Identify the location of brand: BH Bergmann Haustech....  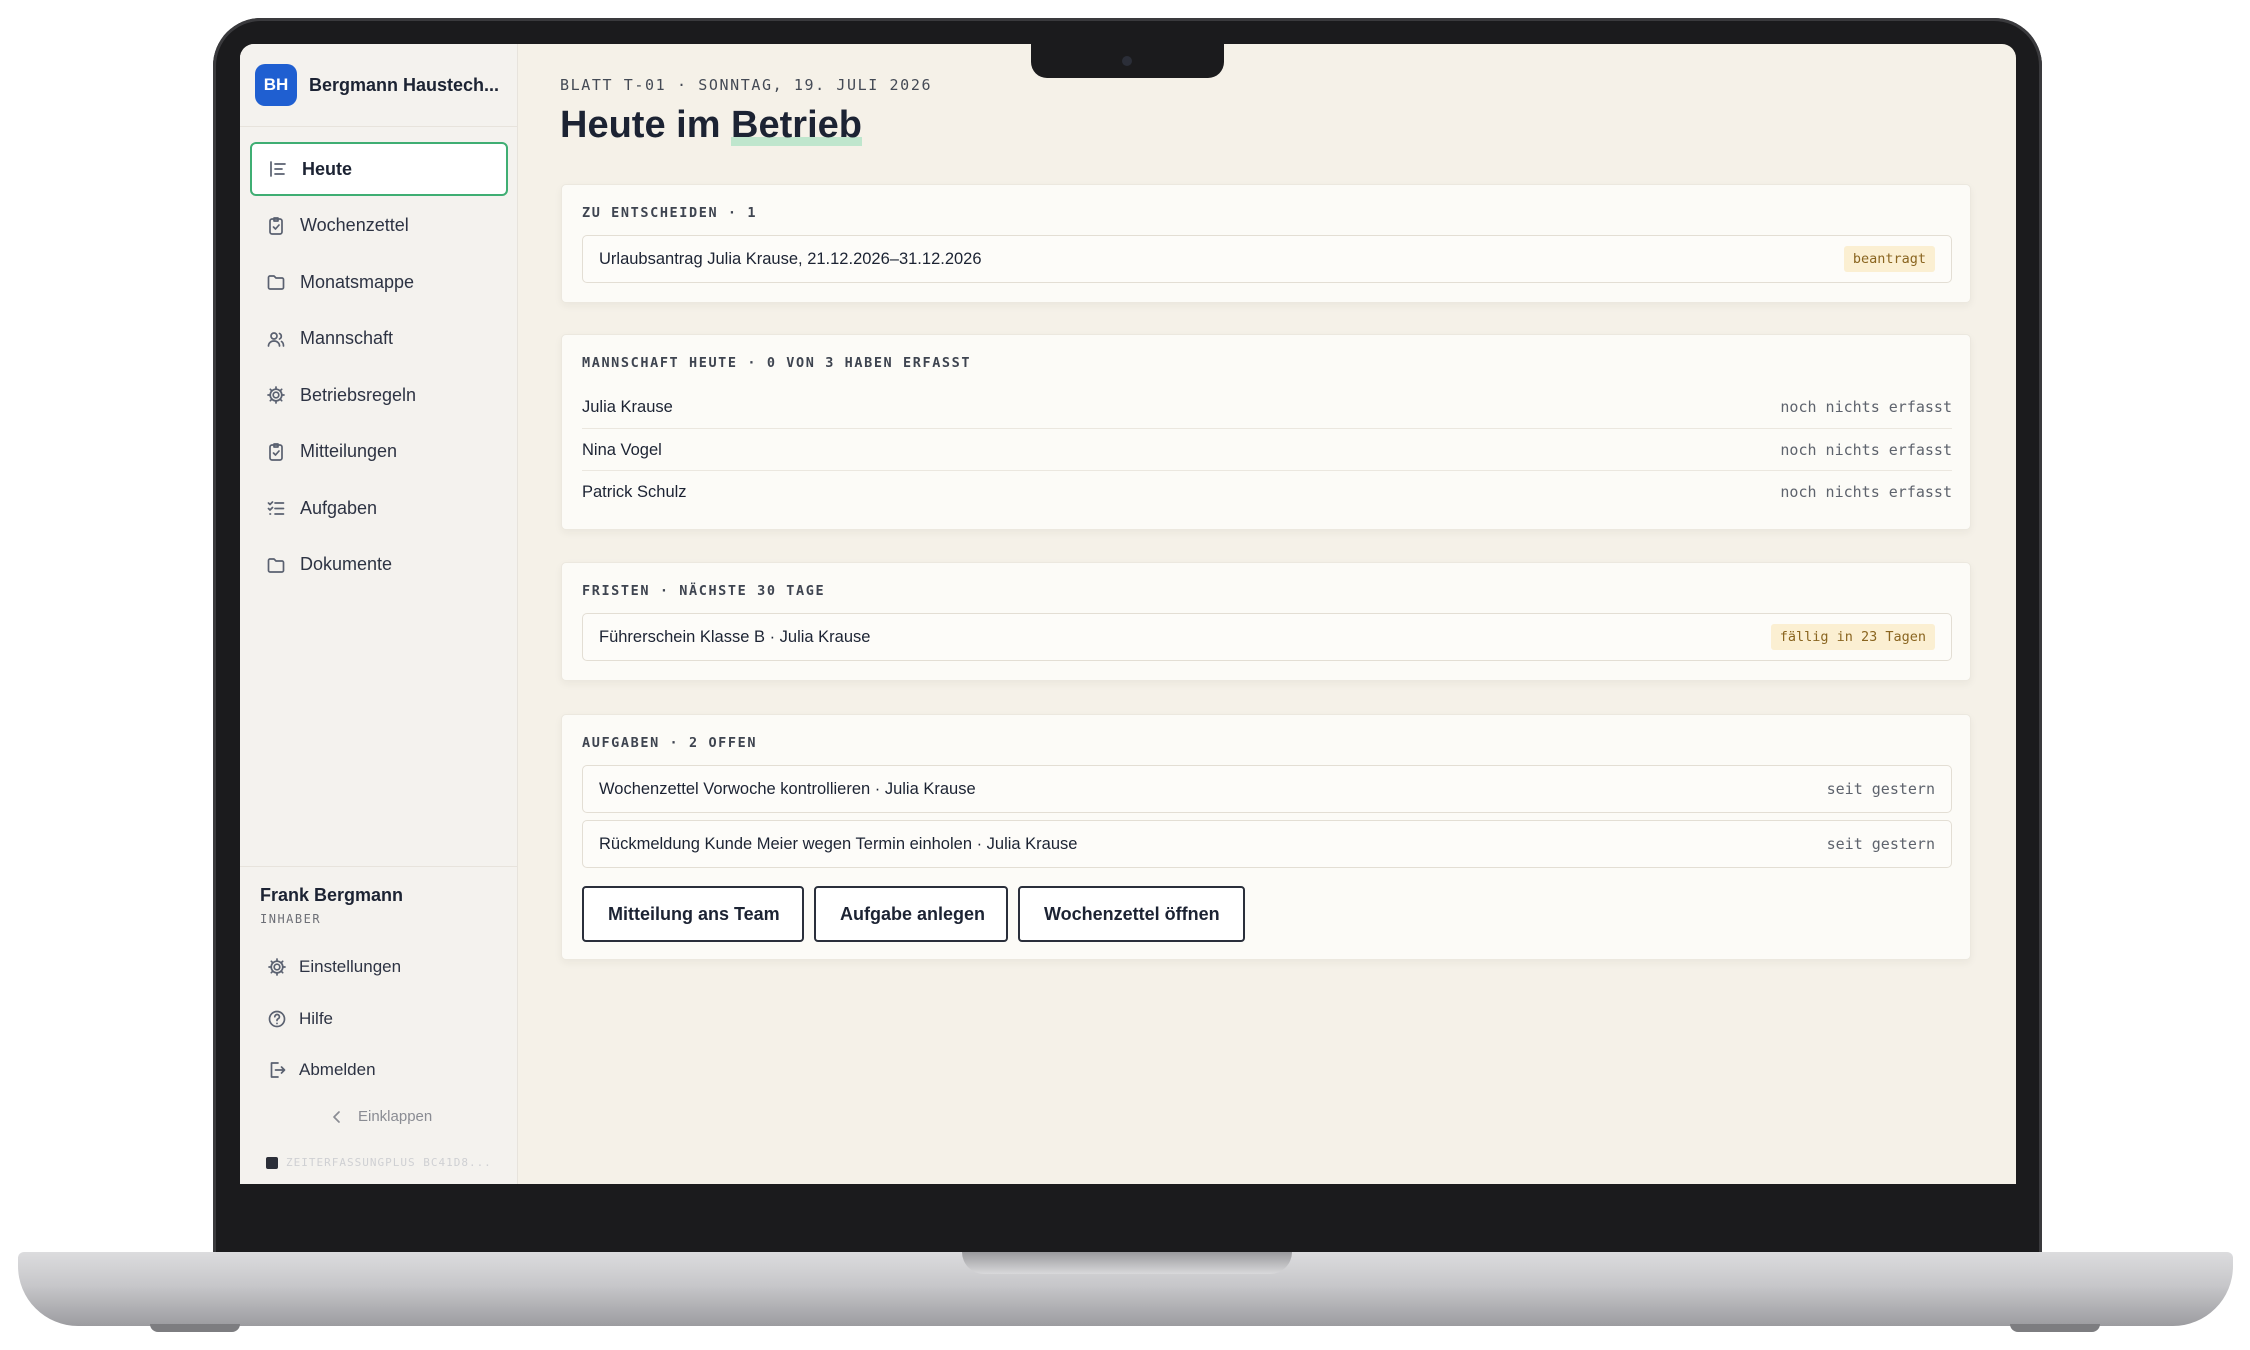
(377, 85).